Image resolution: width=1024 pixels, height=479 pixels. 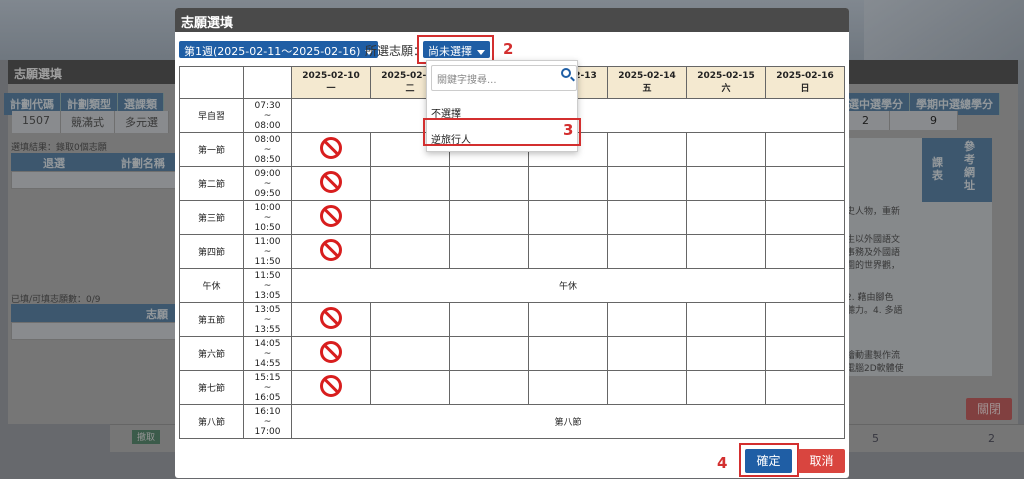 What do you see at coordinates (267, 387) in the screenshot?
I see `period-time: 15:15 ~16:05` at bounding box center [267, 387].